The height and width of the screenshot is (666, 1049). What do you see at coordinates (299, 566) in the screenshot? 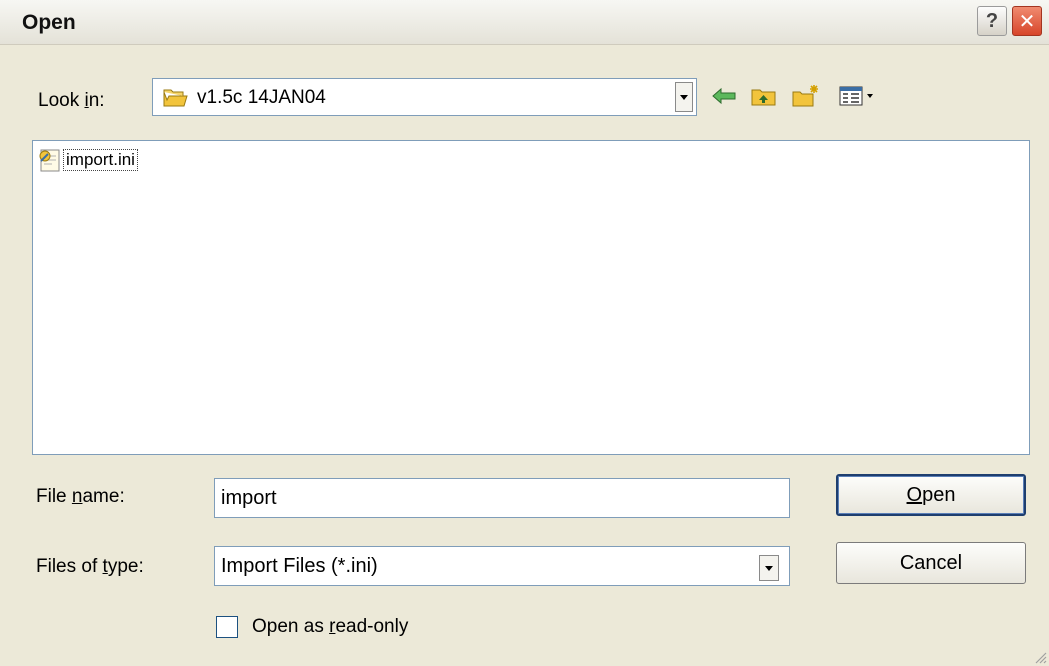
I see `file-type-value: Import Files (*.ini)` at bounding box center [299, 566].